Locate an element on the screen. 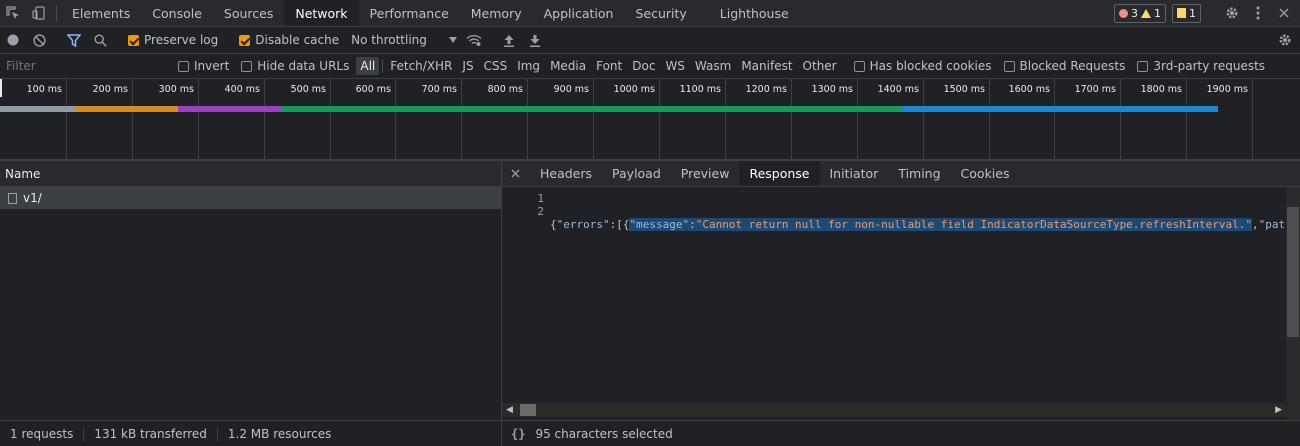 This screenshot has width=1300, height=446. waterfall-segment-queueing is located at coordinates (37, 109).